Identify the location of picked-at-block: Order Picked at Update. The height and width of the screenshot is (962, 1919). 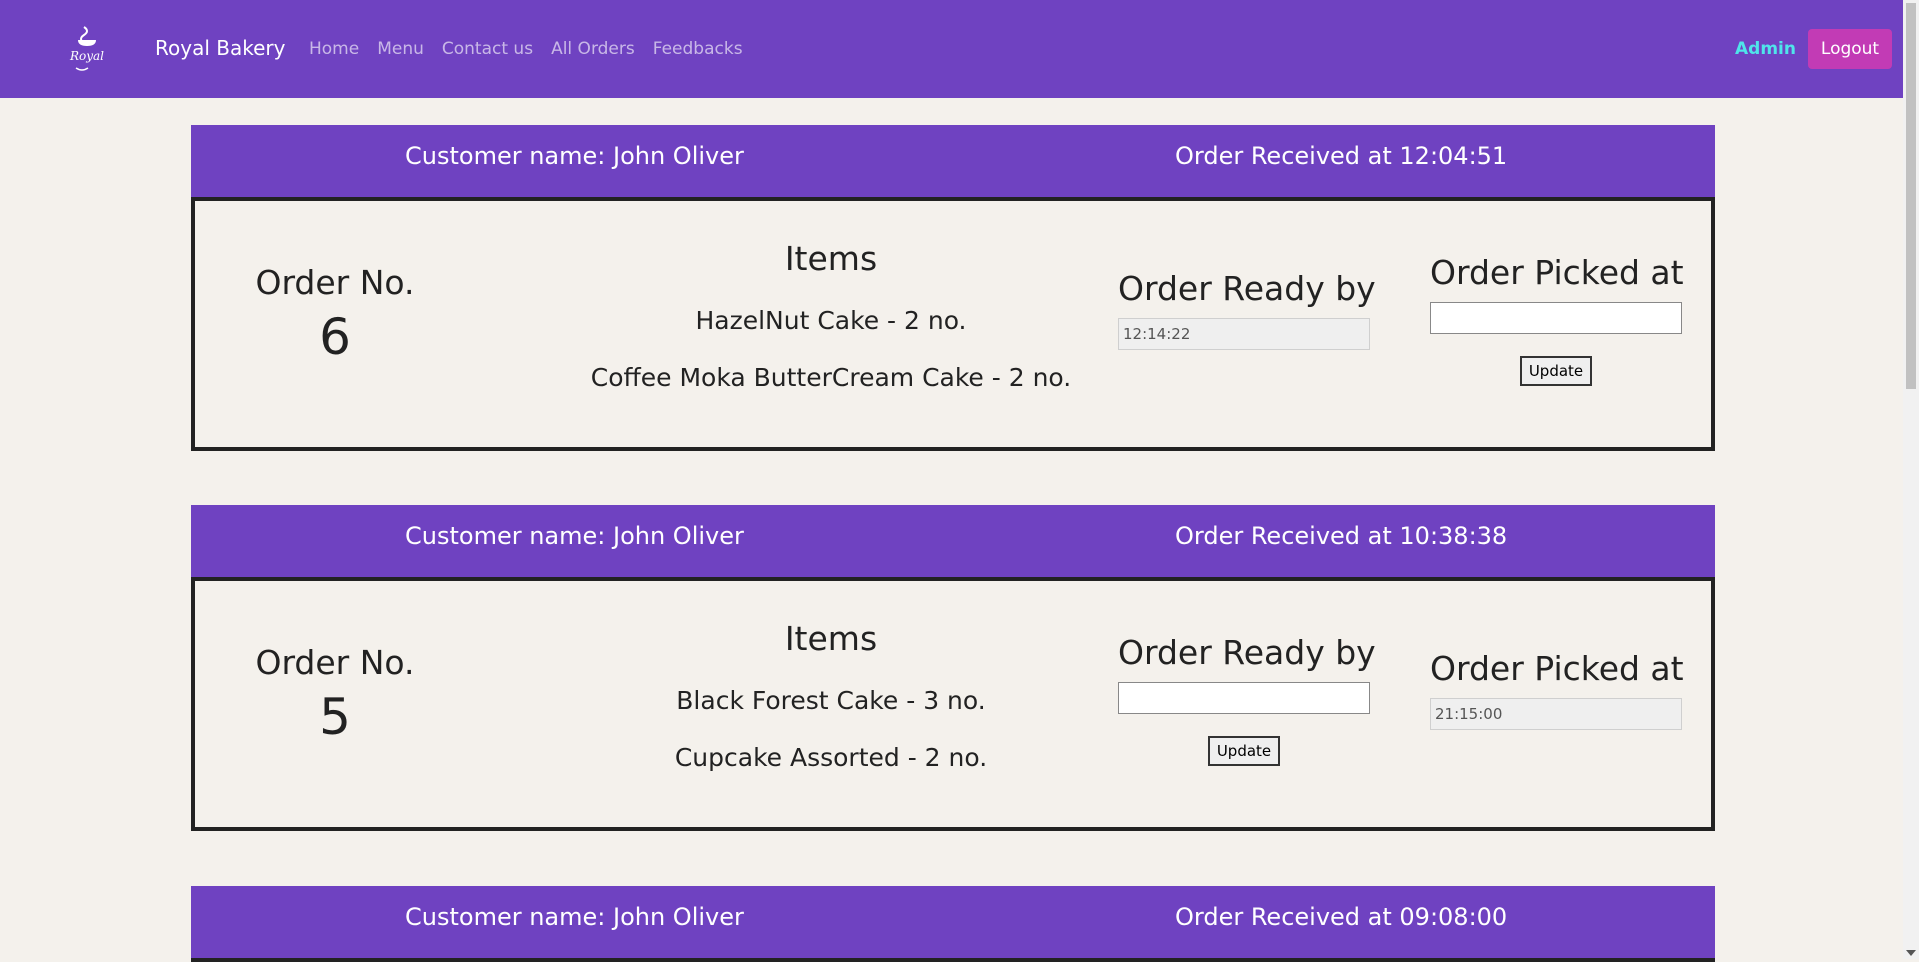
(1557, 319).